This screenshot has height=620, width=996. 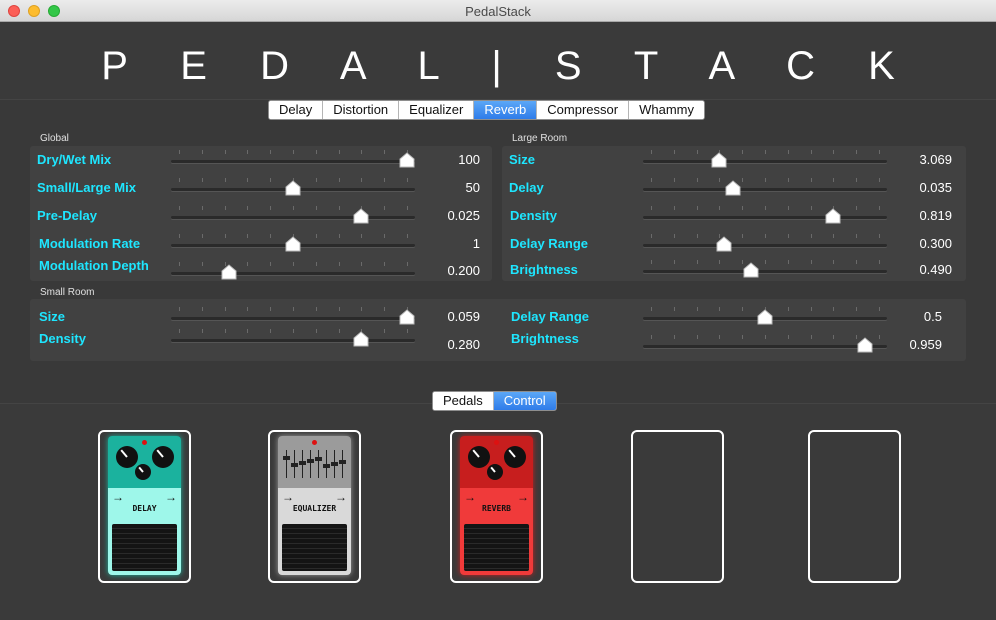 I want to click on param-slider-dry-wet-mix, so click(x=293, y=160).